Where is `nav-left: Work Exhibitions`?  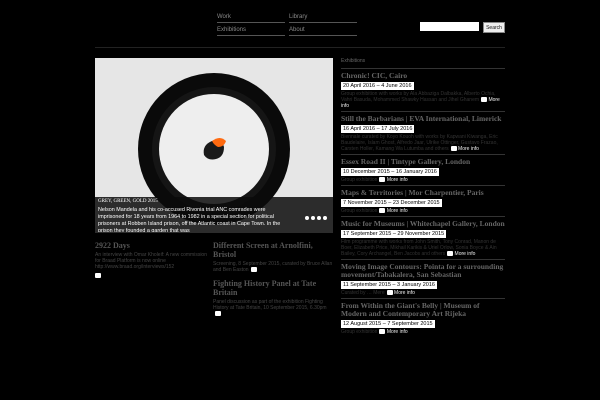 nav-left: Work Exhibitions is located at coordinates (251, 26).